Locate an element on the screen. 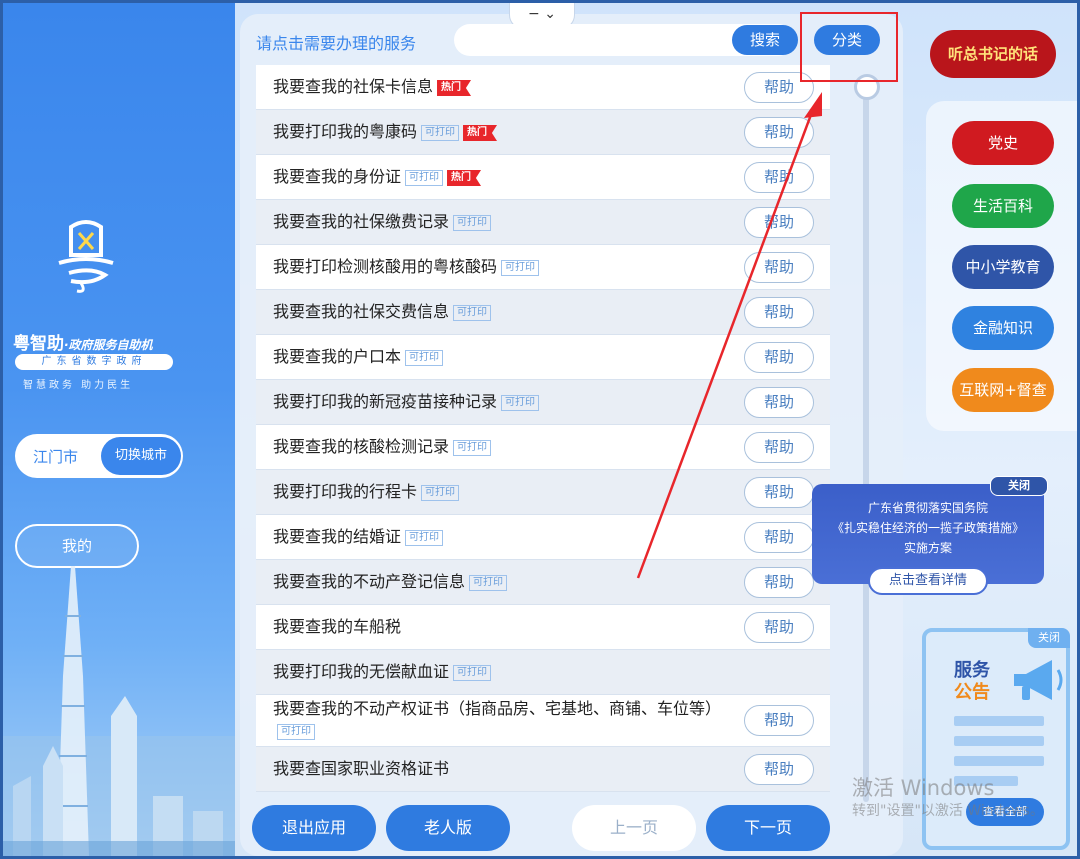 This screenshot has width=1080, height=859. megaphone-icon is located at coordinates (1038, 680).